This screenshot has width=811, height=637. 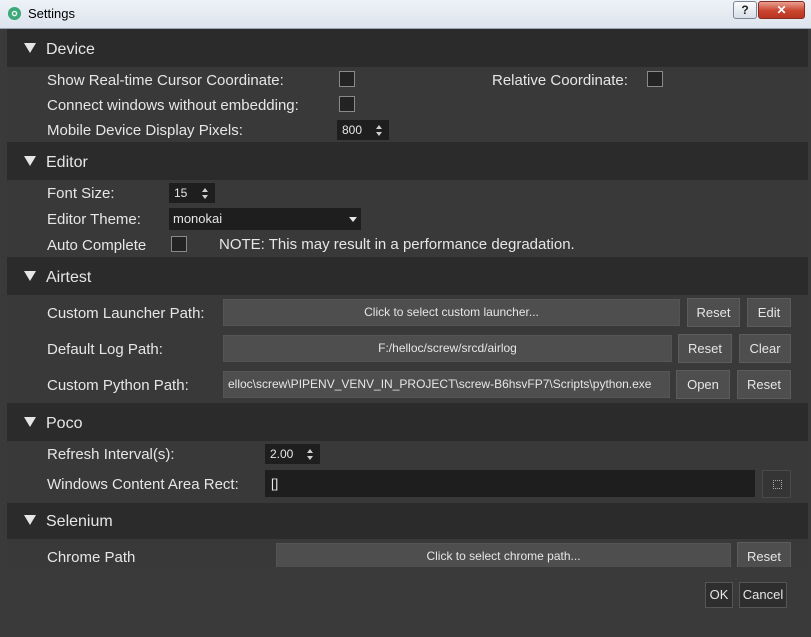 What do you see at coordinates (282, 454) in the screenshot?
I see `refresh-interval-value: 2.00` at bounding box center [282, 454].